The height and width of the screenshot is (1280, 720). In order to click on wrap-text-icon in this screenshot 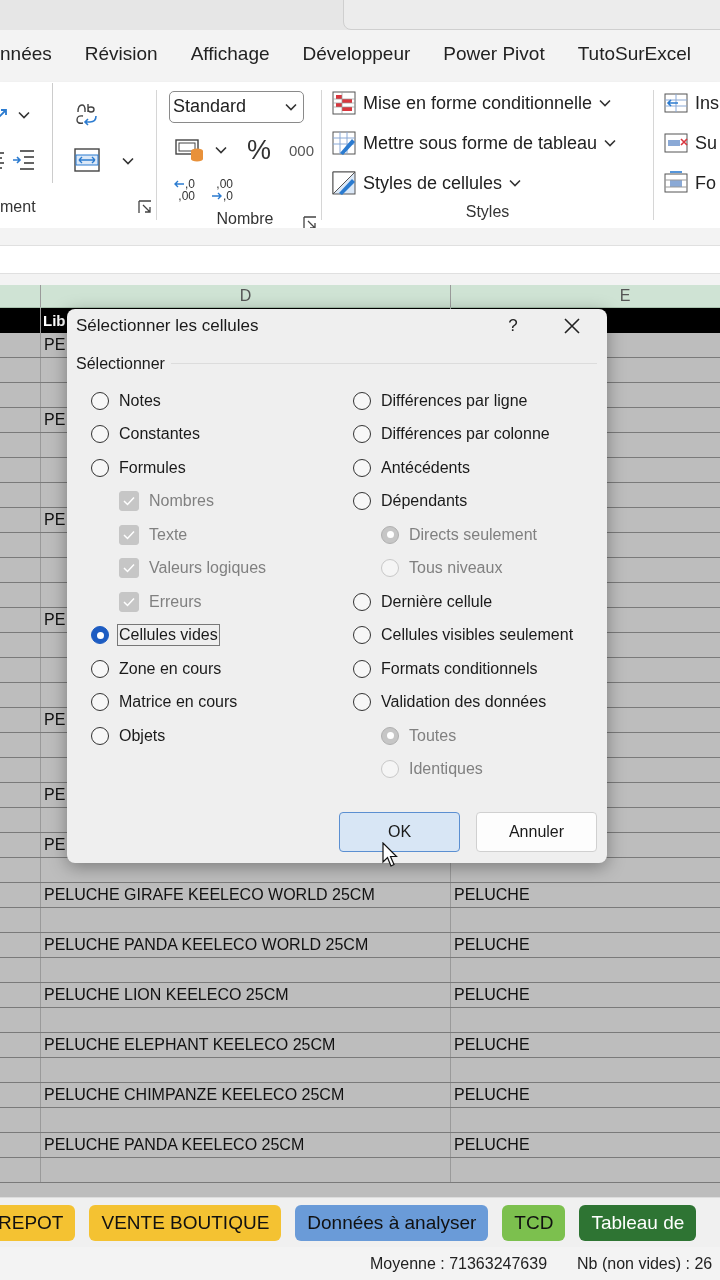, I will do `click(86, 114)`.